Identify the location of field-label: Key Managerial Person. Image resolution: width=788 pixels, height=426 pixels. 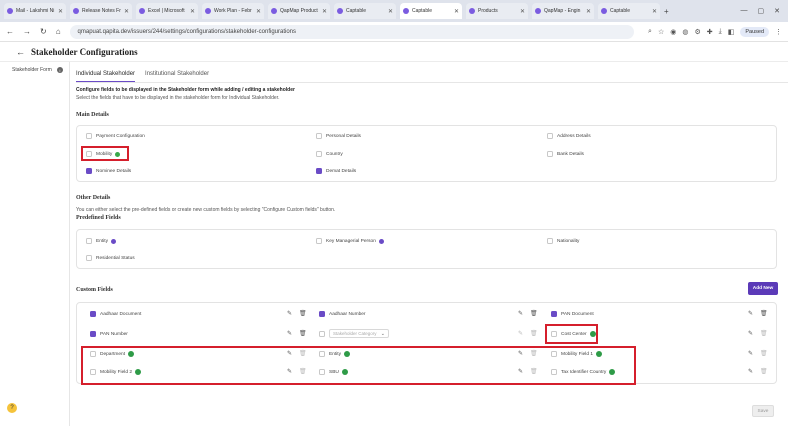
(351, 241).